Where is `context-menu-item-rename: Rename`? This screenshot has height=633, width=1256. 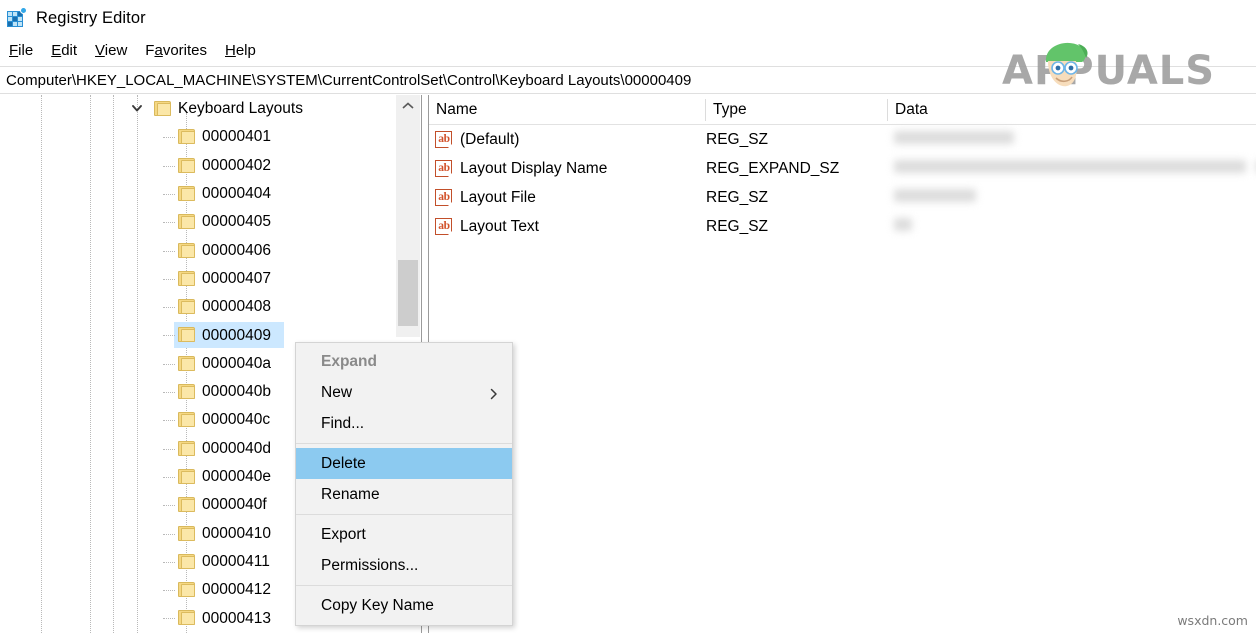
context-menu-item-rename: Rename is located at coordinates (404, 494).